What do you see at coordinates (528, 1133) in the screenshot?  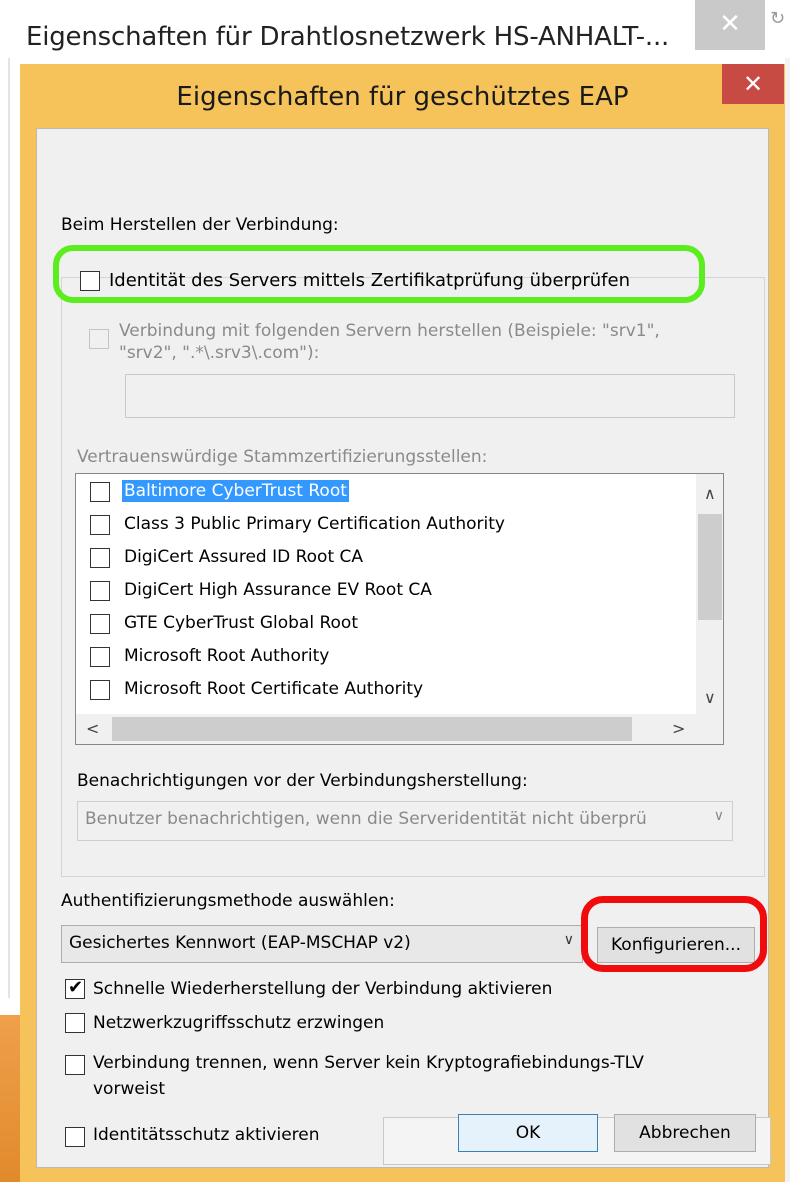 I see `ok-button: OK` at bounding box center [528, 1133].